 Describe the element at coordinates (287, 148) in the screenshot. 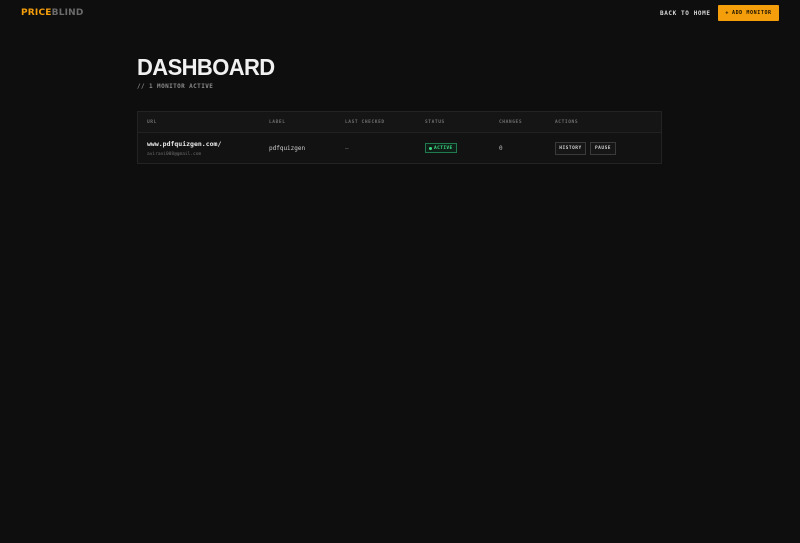

I see `monitor-label: pdfquizgen` at that location.